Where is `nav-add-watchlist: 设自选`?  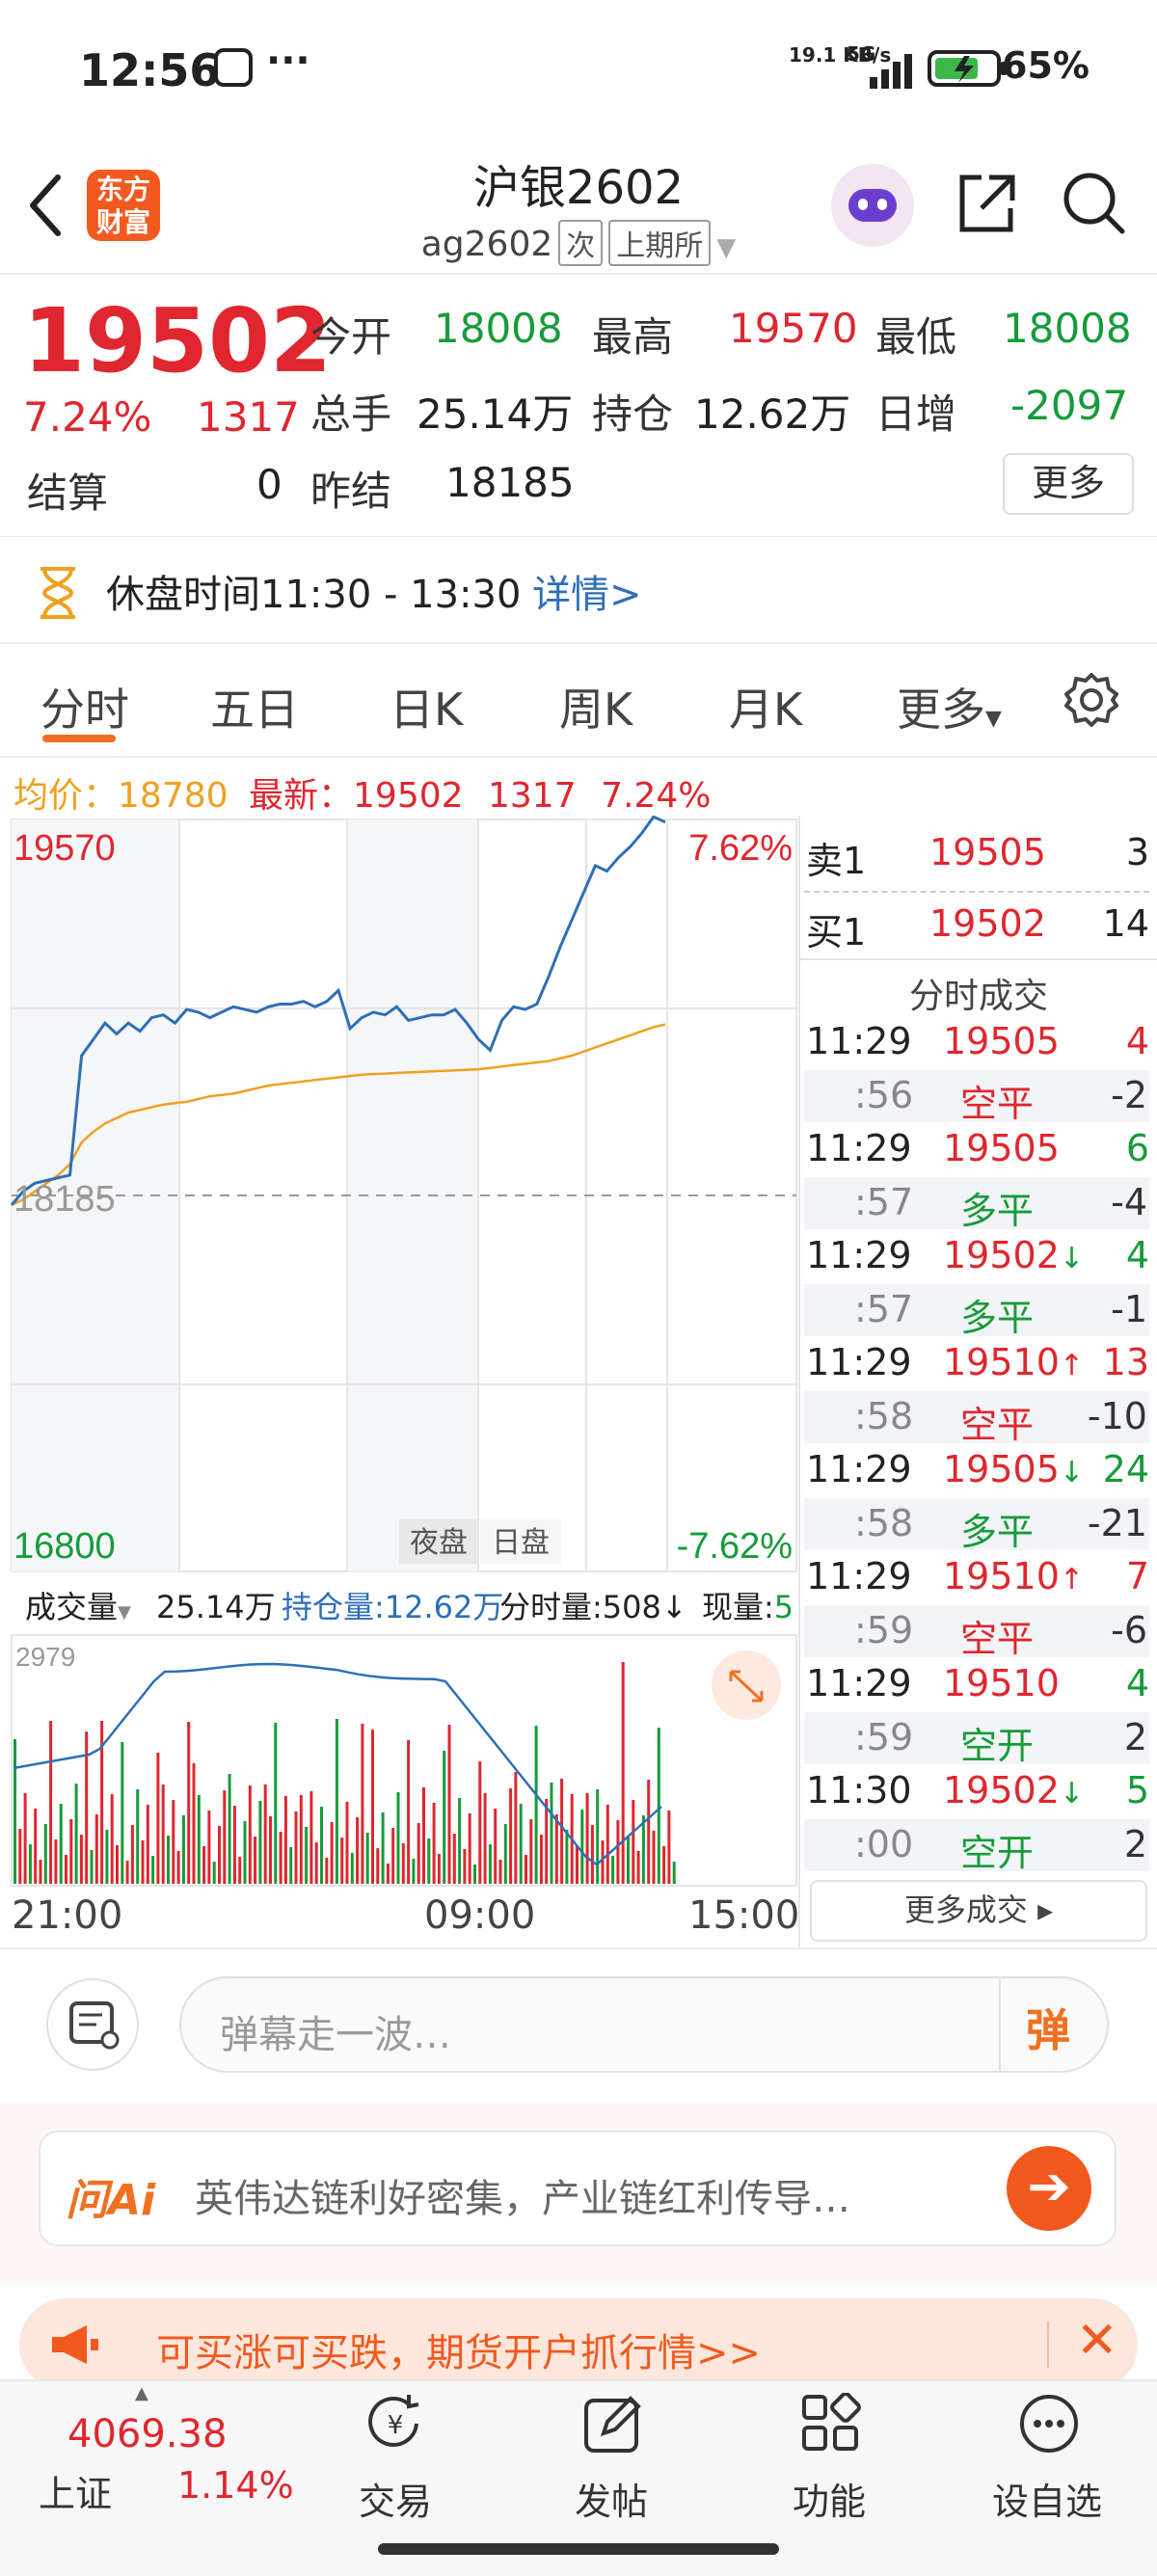
nav-add-watchlist: 设自选 is located at coordinates (1047, 2464).